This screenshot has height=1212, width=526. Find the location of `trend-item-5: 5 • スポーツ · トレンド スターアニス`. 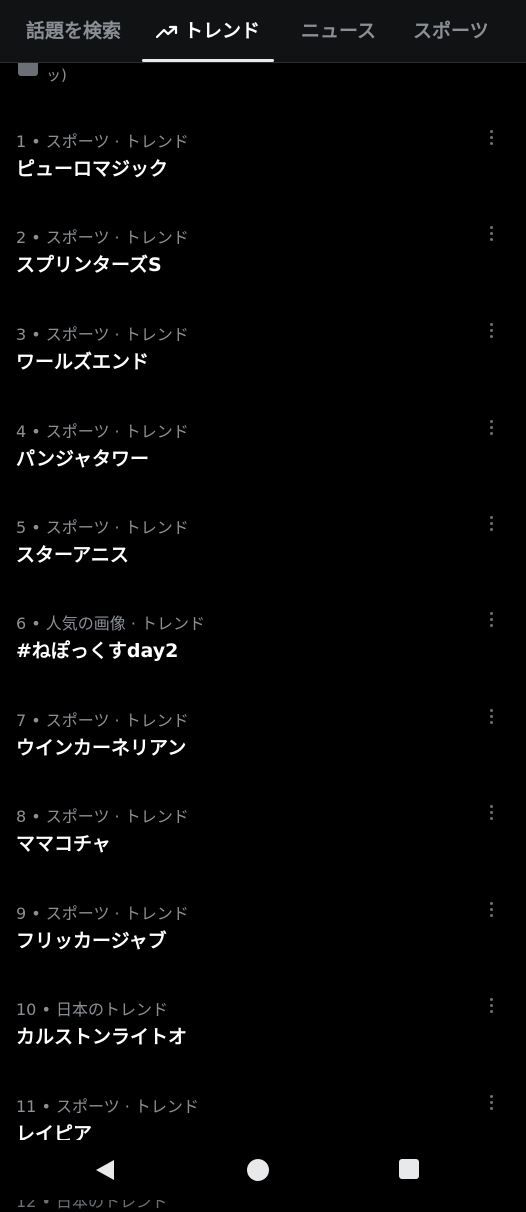

trend-item-5: 5 • スポーツ · トレンド スターアニス is located at coordinates (263, 562).